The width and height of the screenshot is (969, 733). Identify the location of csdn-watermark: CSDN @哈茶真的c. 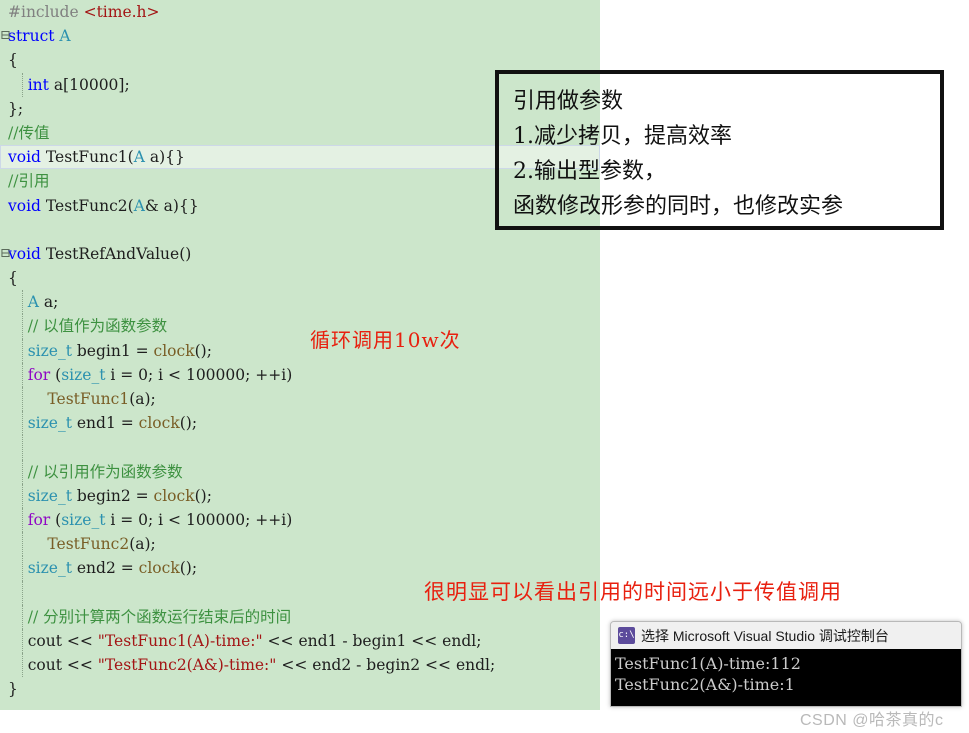
(872, 720).